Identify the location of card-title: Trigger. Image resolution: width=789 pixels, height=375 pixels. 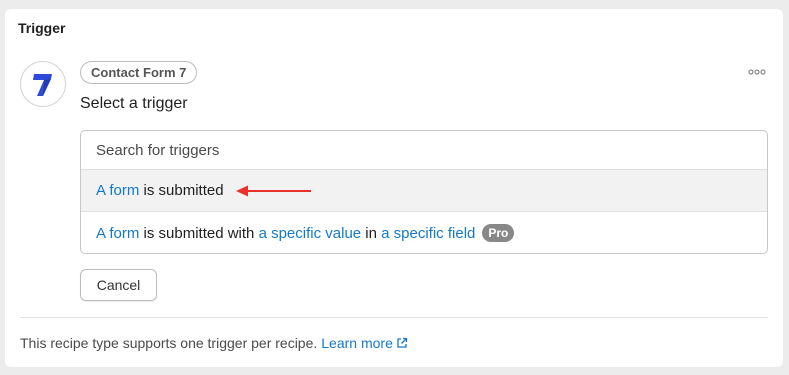
(42, 28).